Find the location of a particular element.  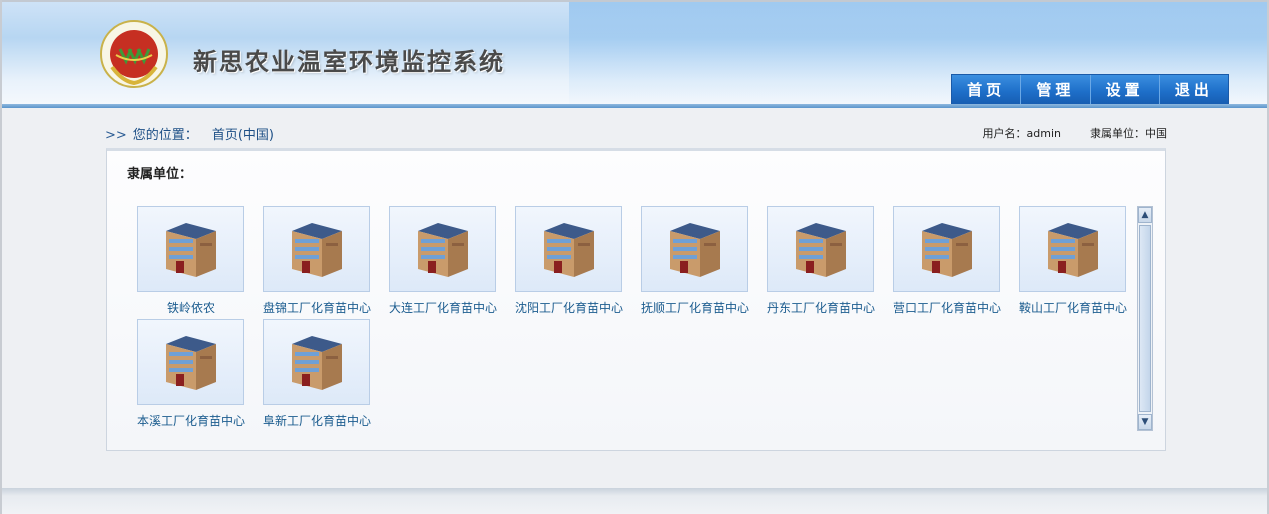

unit-card: 抚顺工厂化育苗中心 is located at coordinates (687, 266).